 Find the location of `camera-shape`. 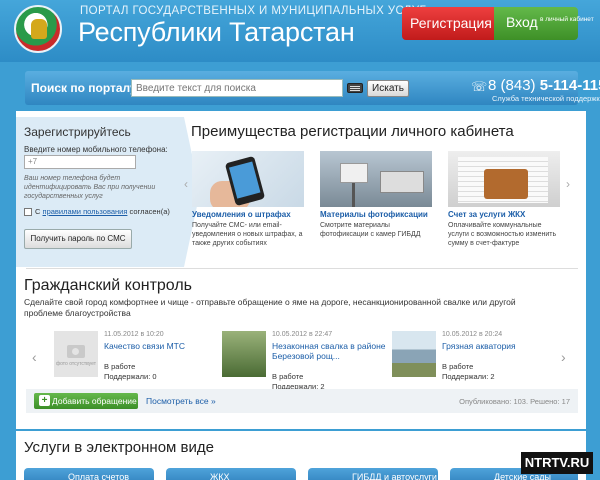

camera-shape is located at coordinates (354, 173).